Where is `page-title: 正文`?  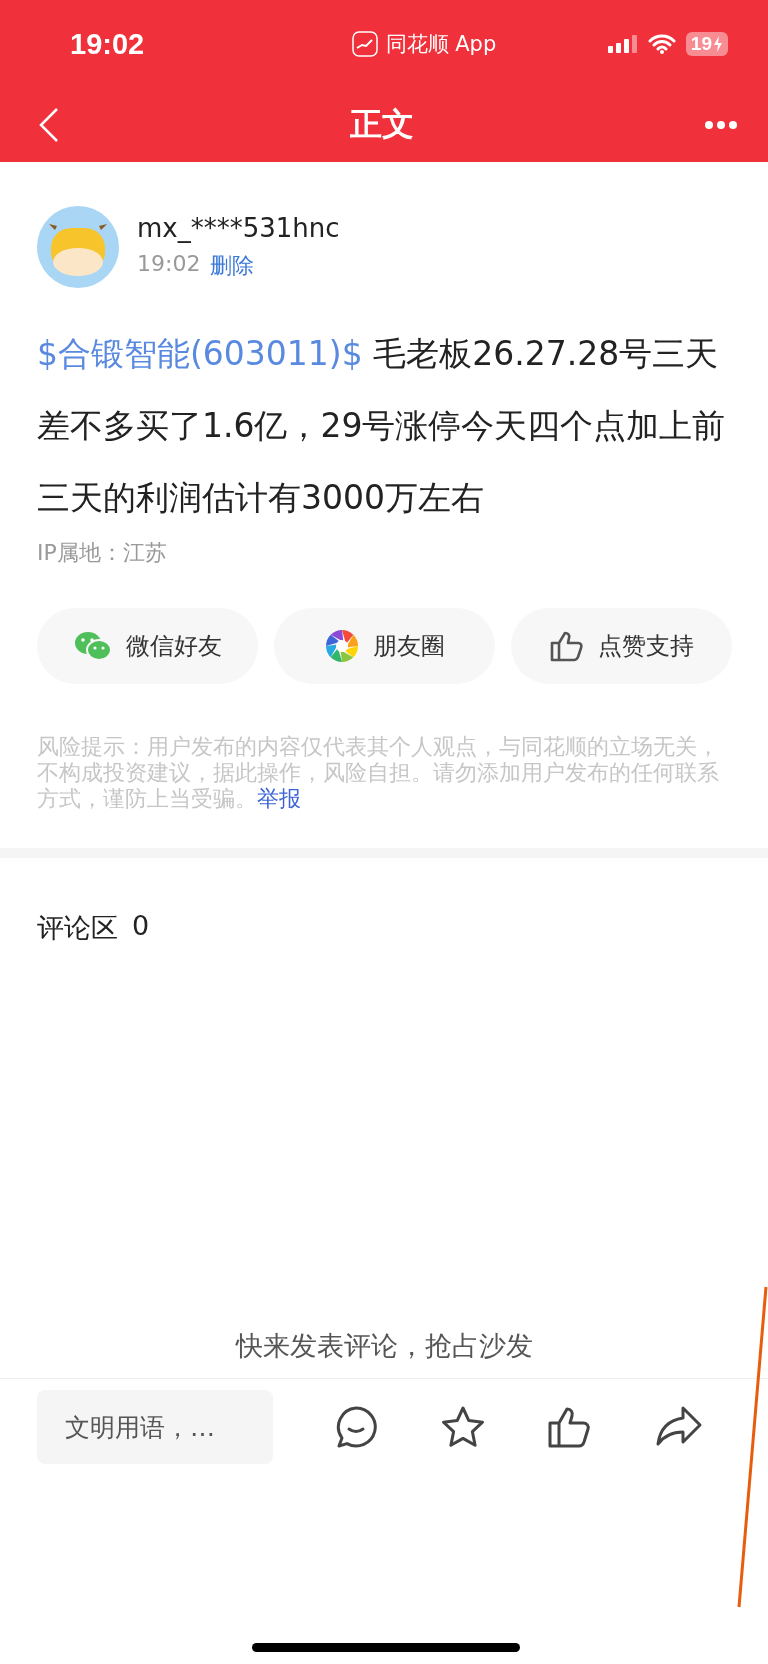
page-title: 正文 is located at coordinates (382, 124).